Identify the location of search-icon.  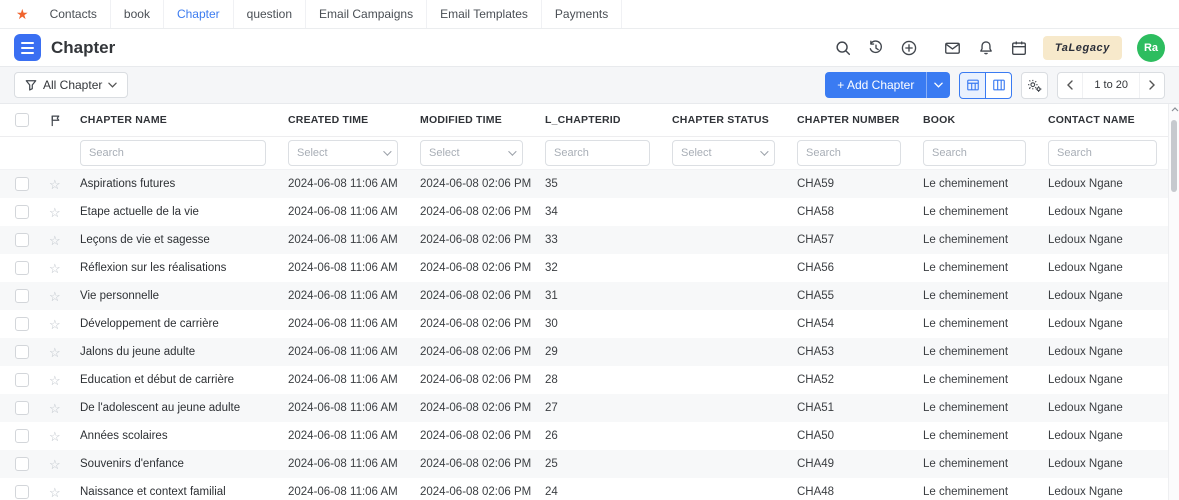
(843, 48).